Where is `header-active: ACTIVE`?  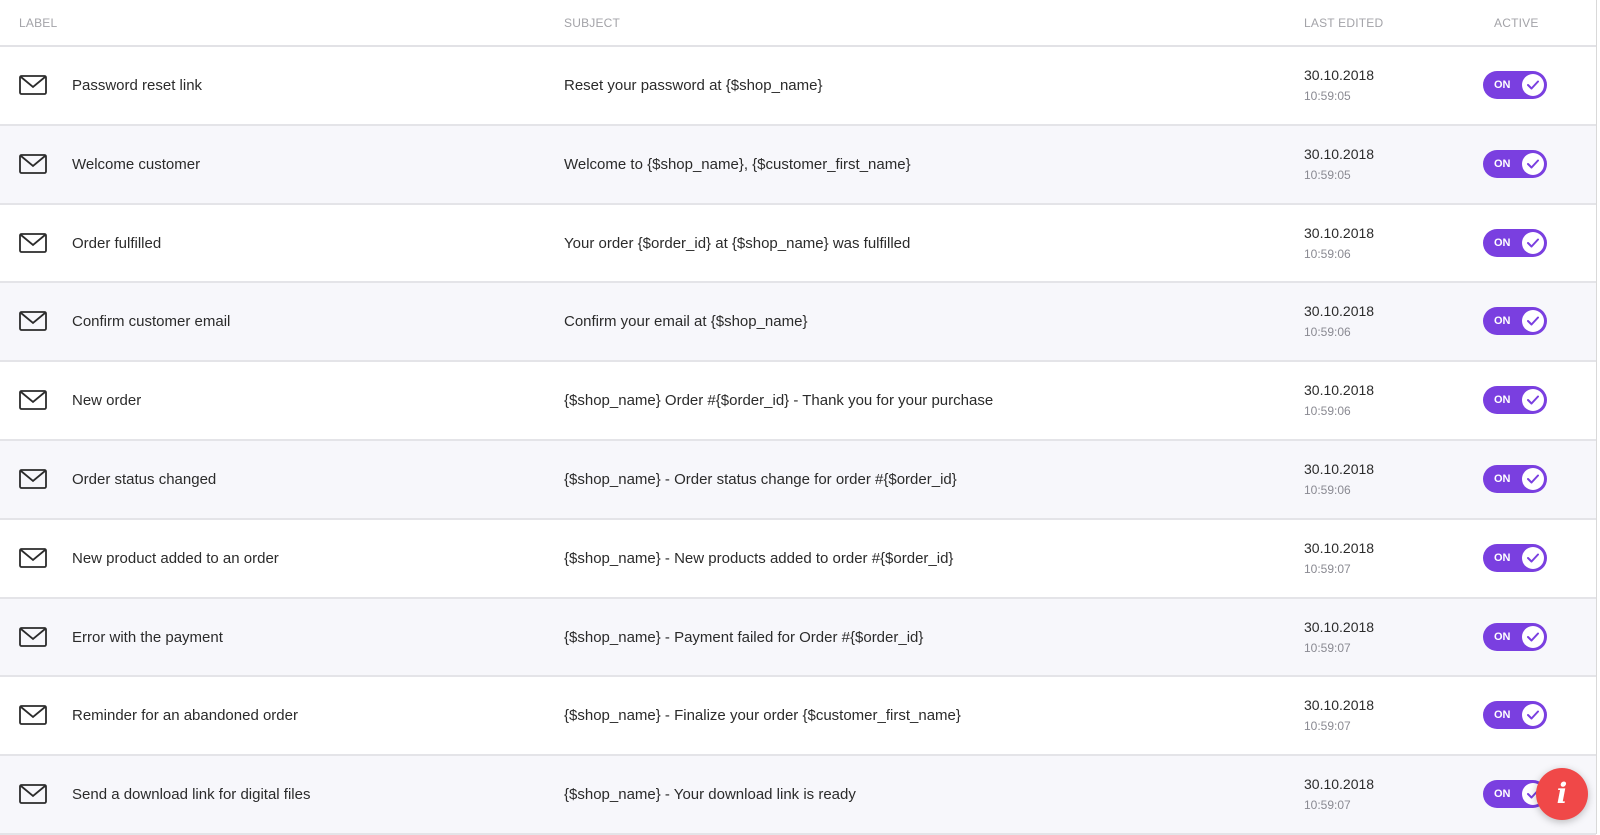 header-active: ACTIVE is located at coordinates (1516, 23).